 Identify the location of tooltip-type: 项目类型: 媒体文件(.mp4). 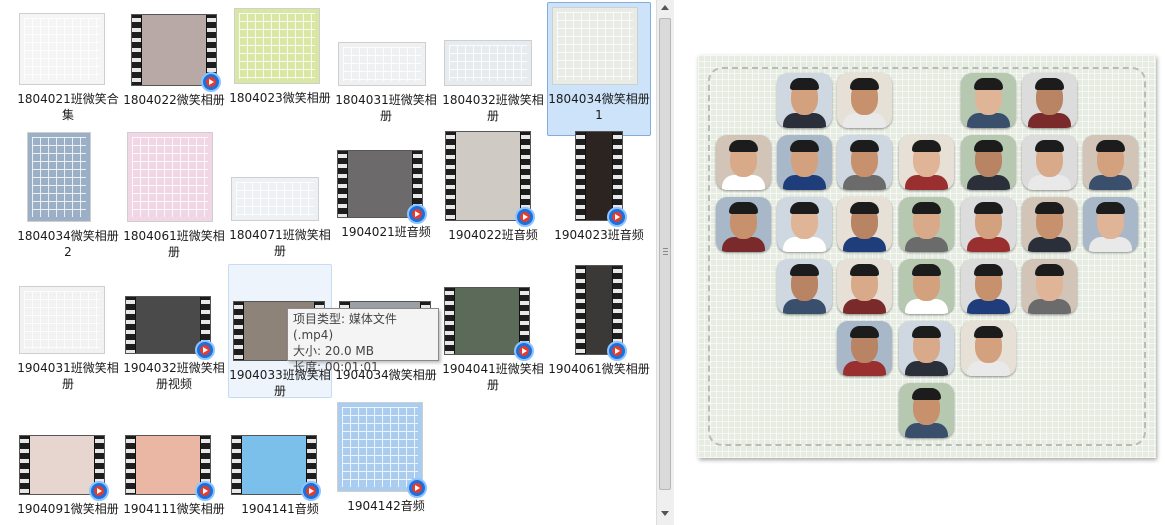
(345, 327).